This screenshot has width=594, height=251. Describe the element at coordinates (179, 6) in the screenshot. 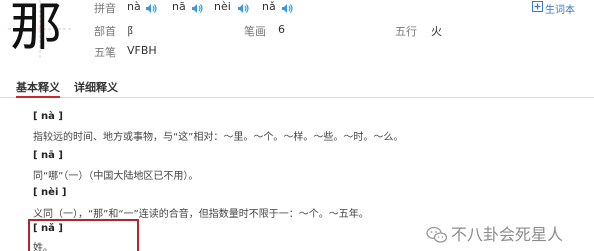

I see `pinyin-2: nā` at that location.